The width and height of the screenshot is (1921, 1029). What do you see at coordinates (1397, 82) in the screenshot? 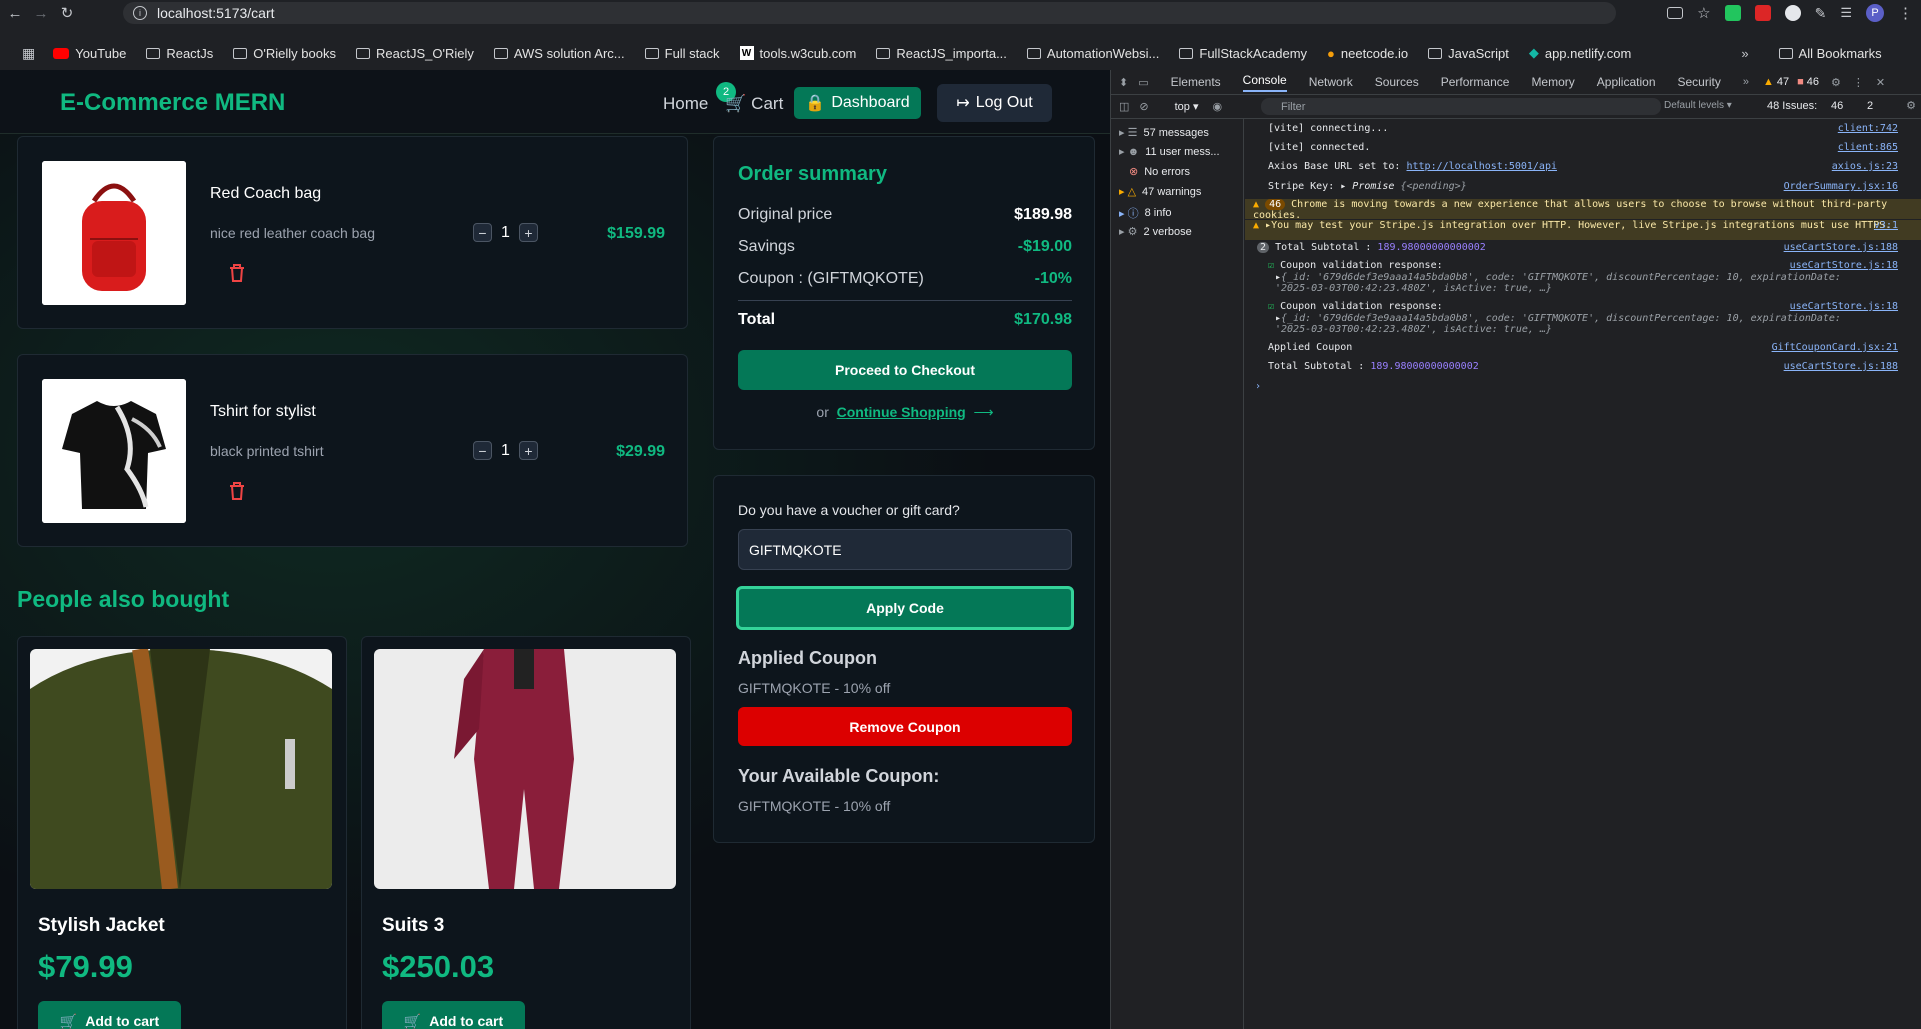
I see `tab-sources: Sources` at bounding box center [1397, 82].